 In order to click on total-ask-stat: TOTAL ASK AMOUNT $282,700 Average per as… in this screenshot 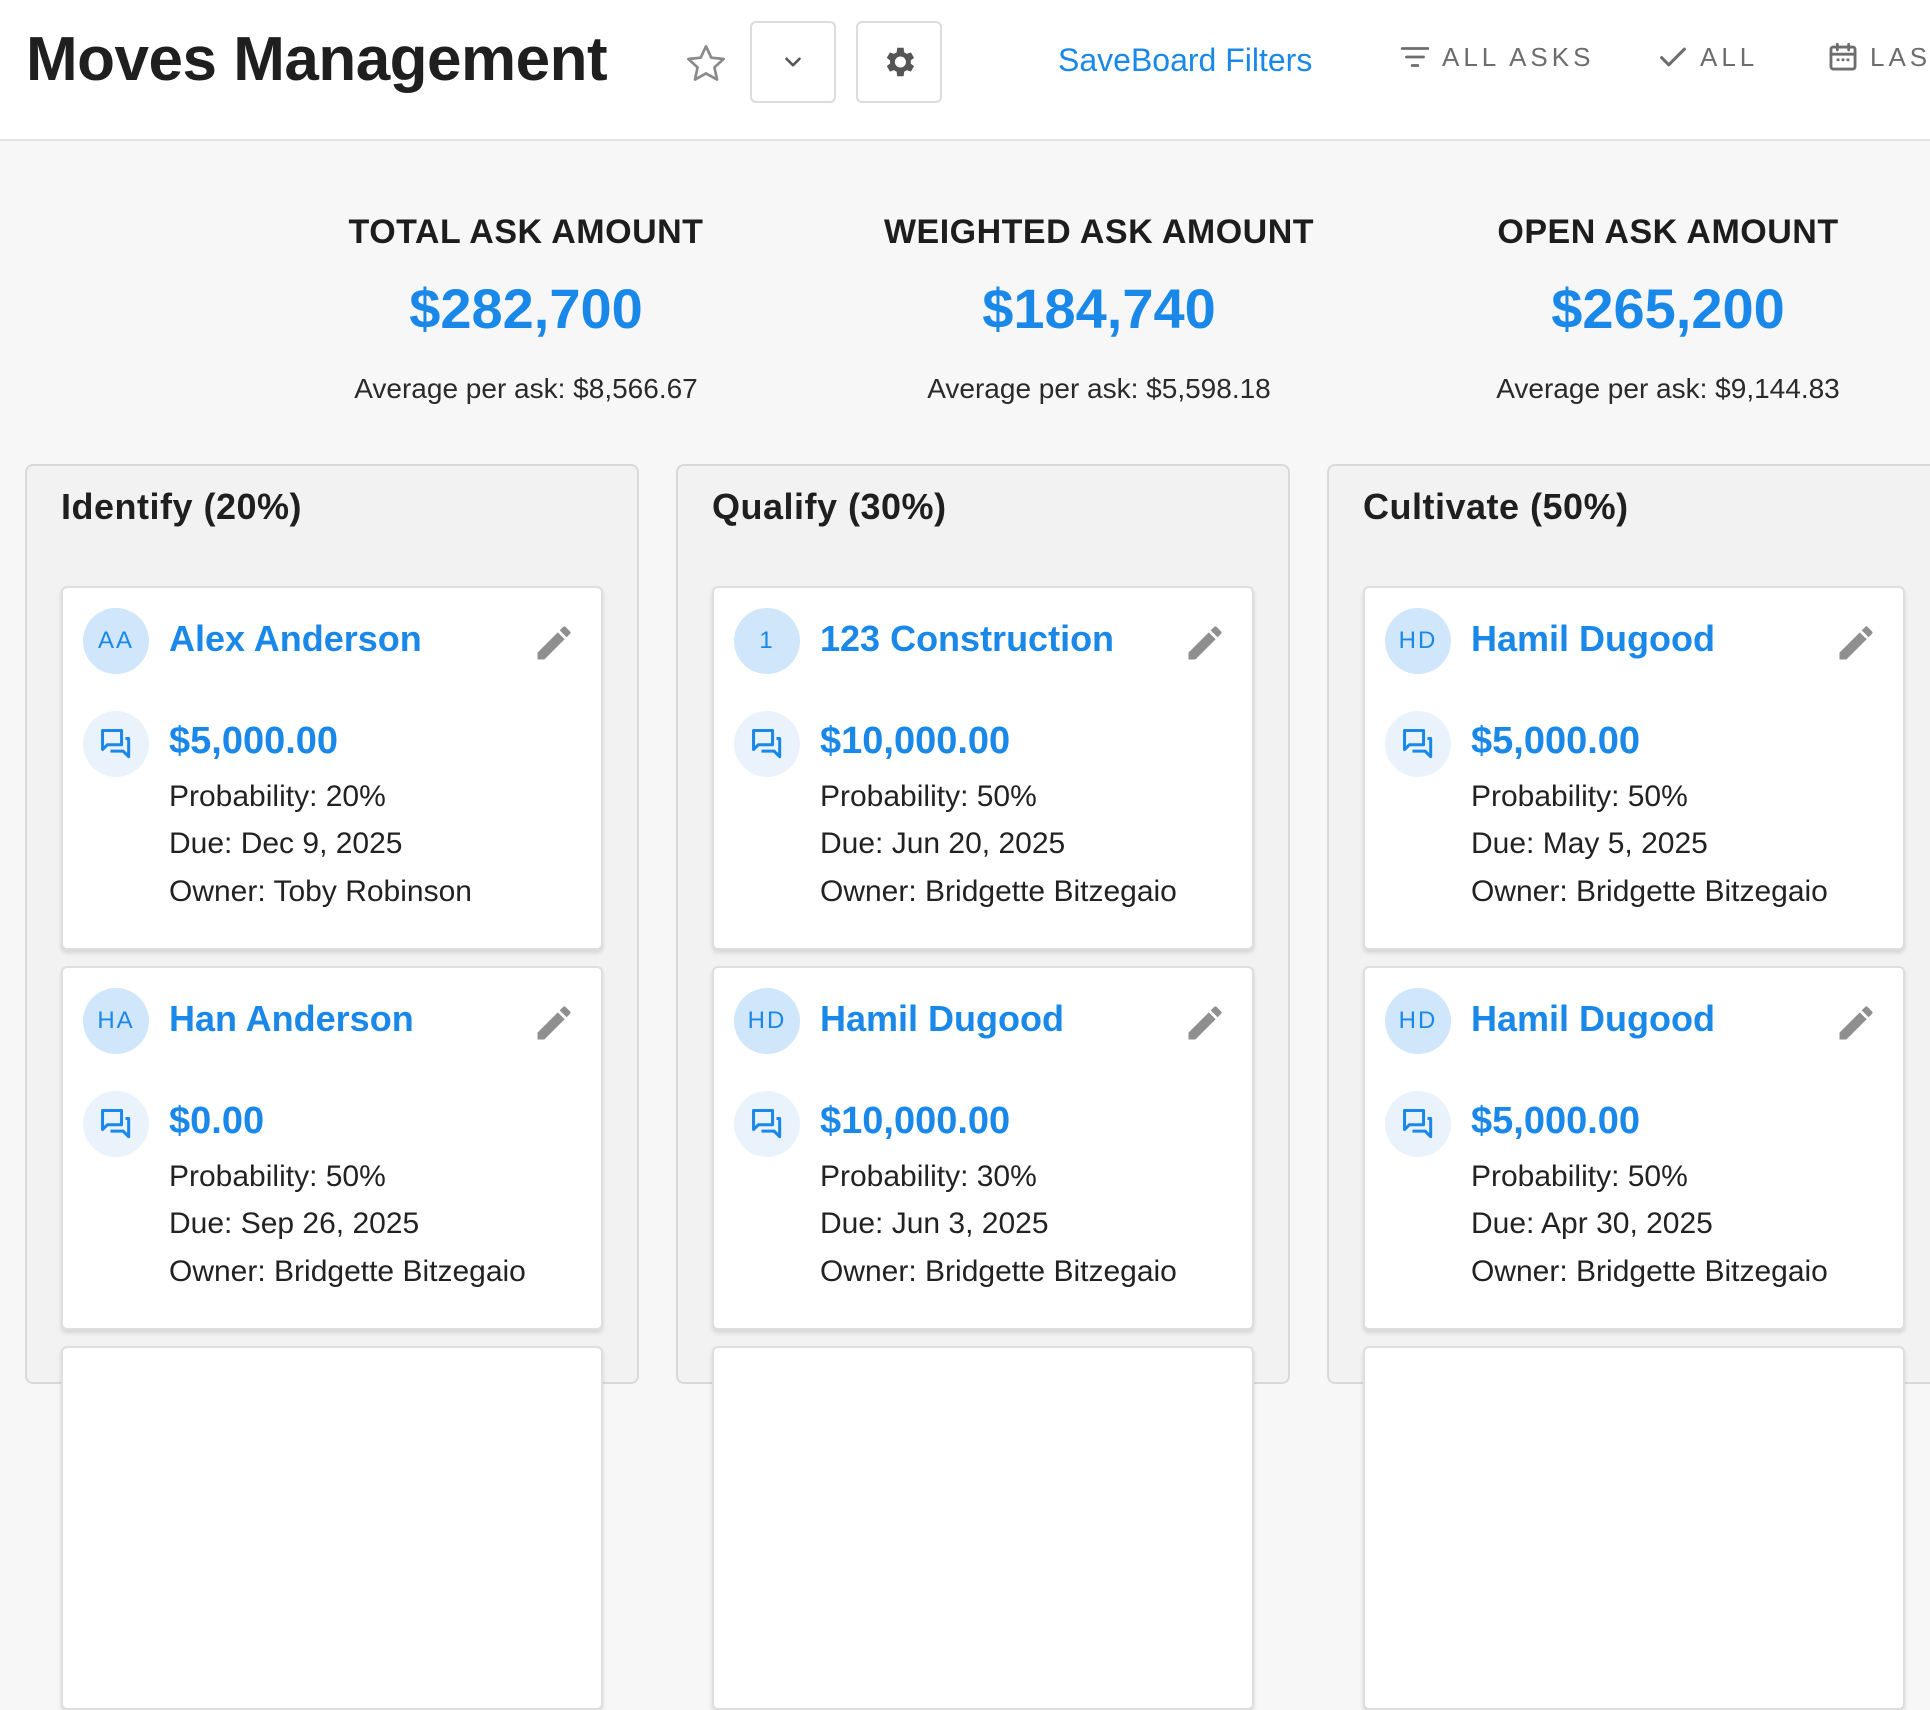, I will do `click(526, 309)`.